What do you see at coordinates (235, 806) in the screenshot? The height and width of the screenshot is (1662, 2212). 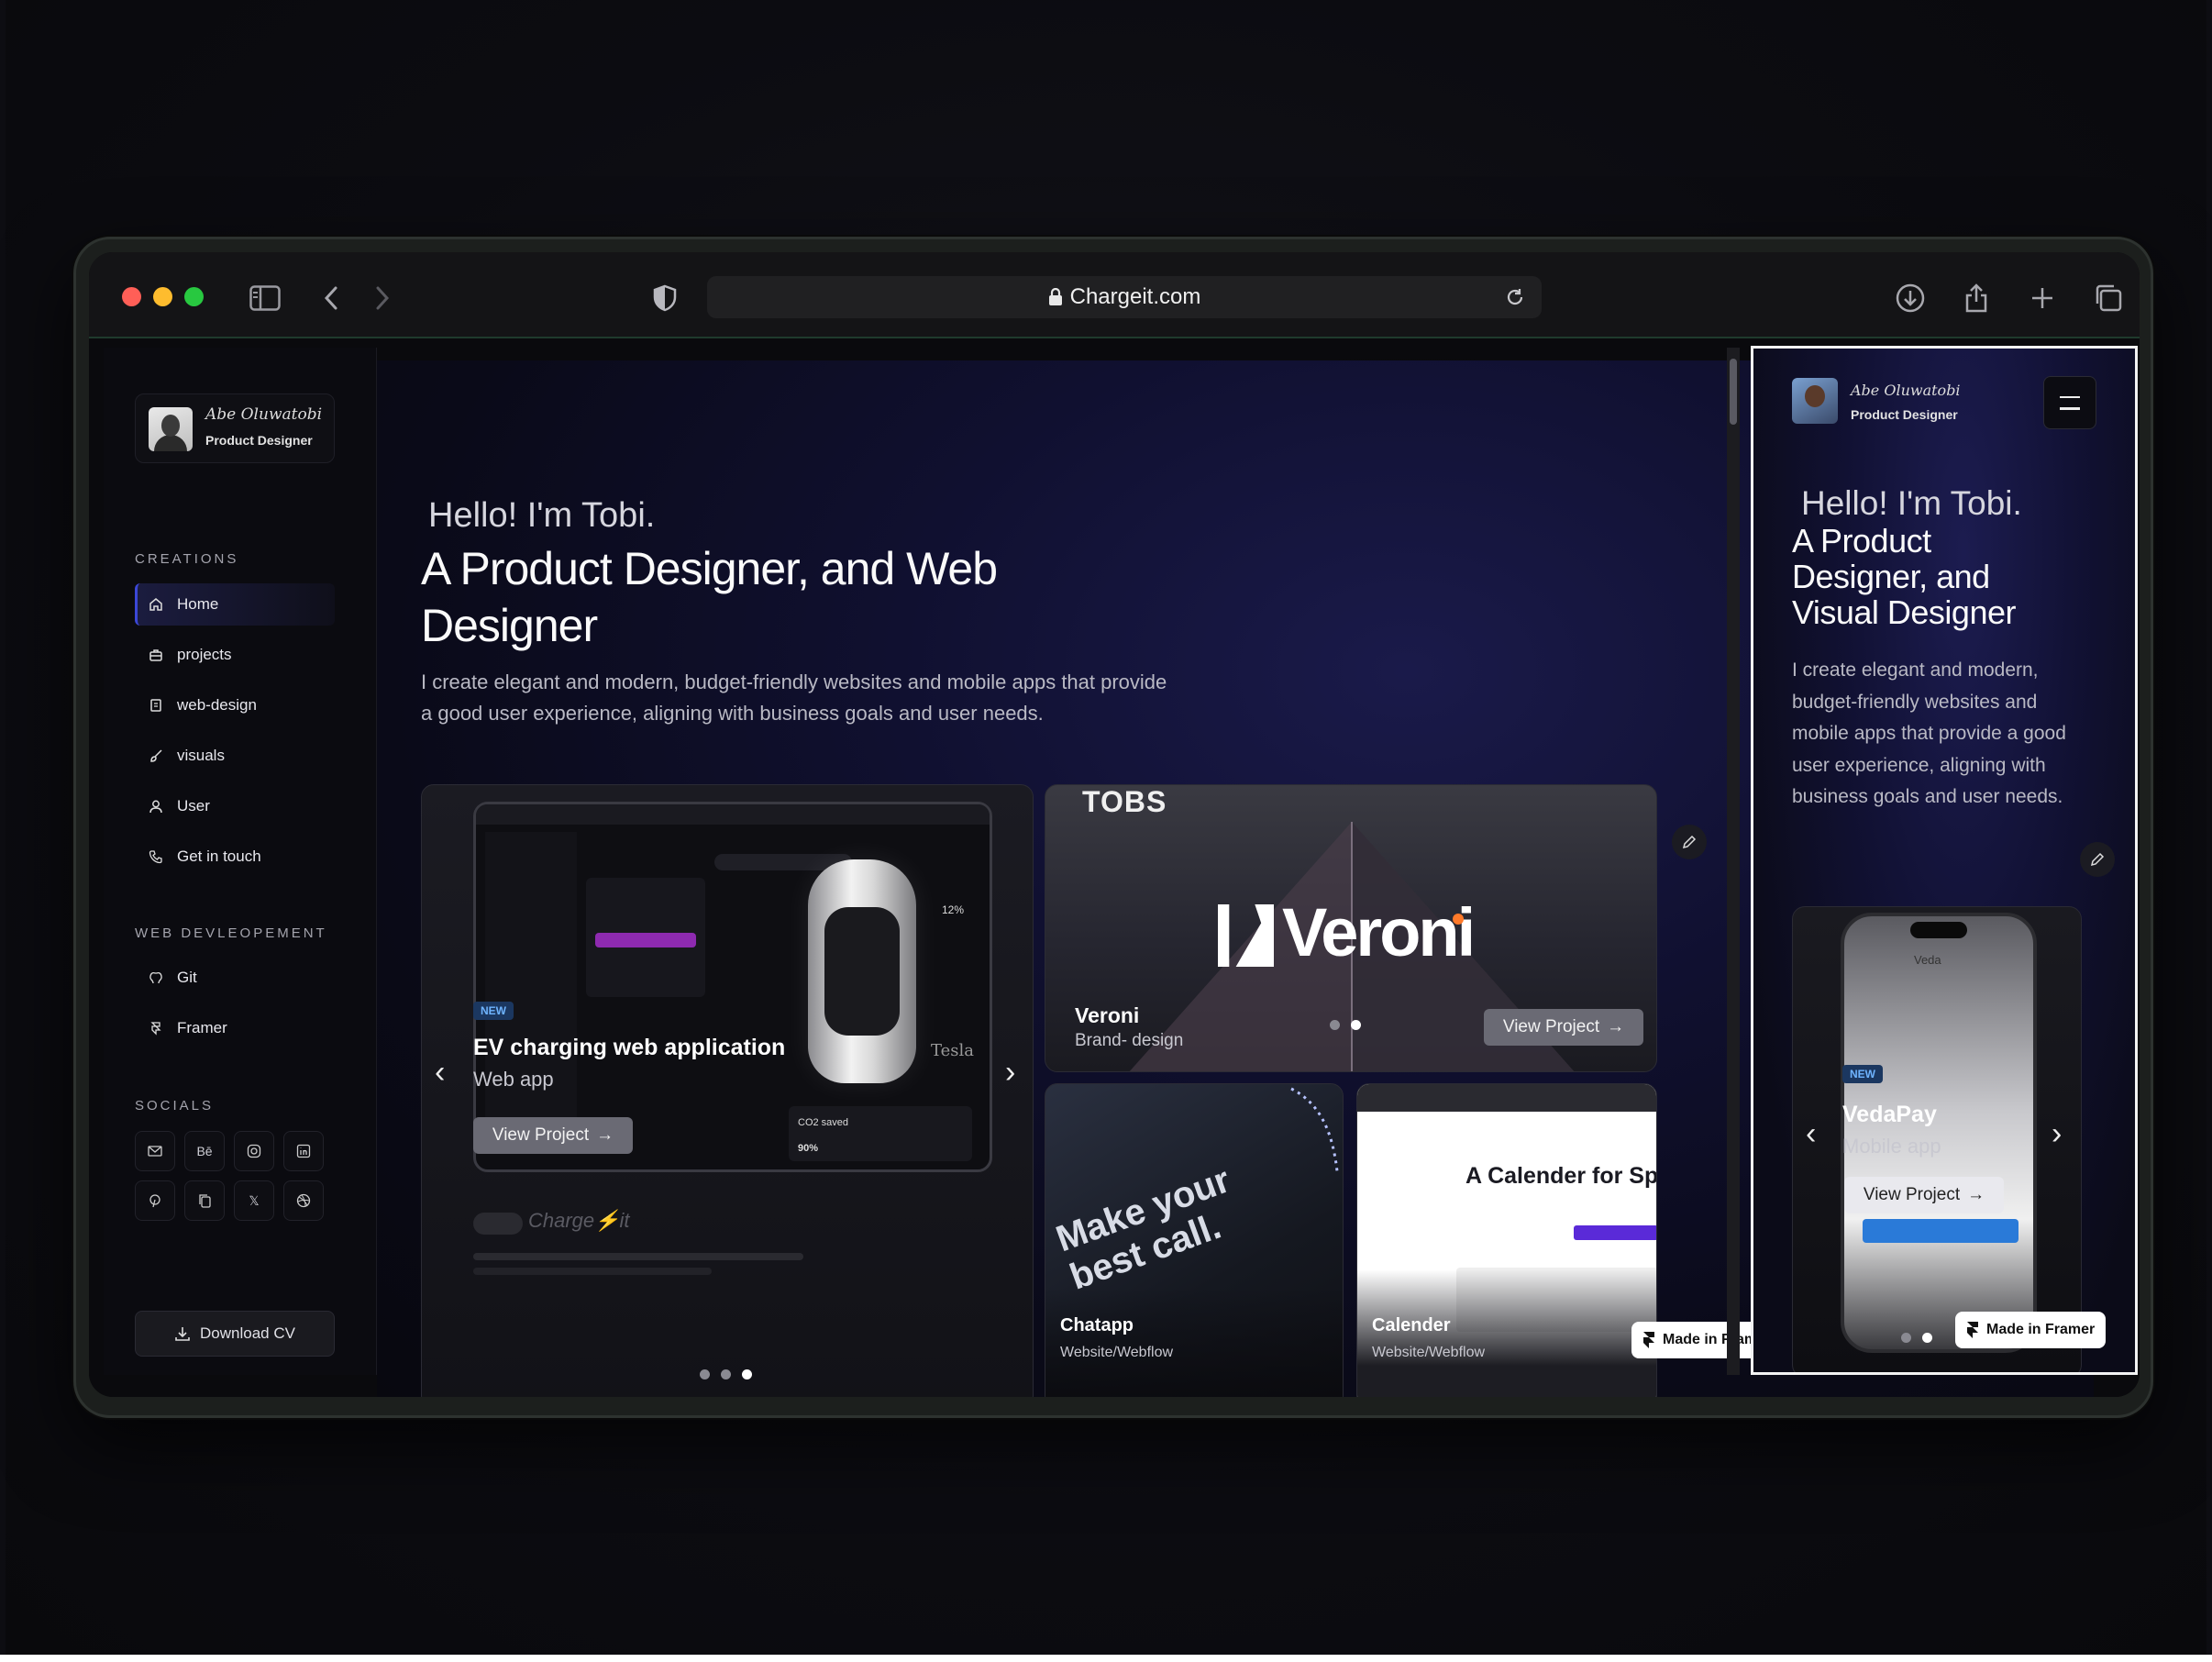 I see `nav-item-user: User` at bounding box center [235, 806].